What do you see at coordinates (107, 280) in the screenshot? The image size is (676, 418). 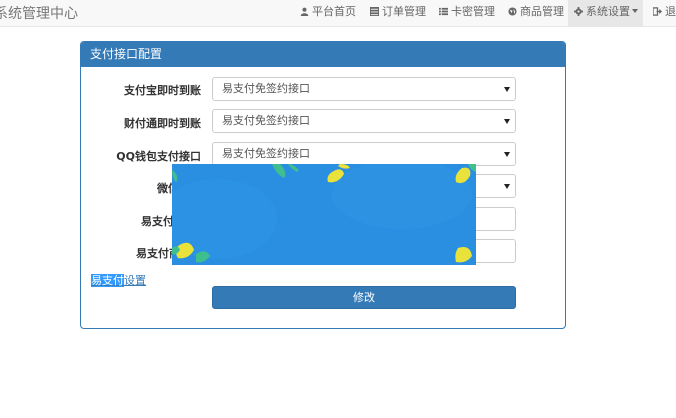 I see `epay-link-highlight: 易支付` at bounding box center [107, 280].